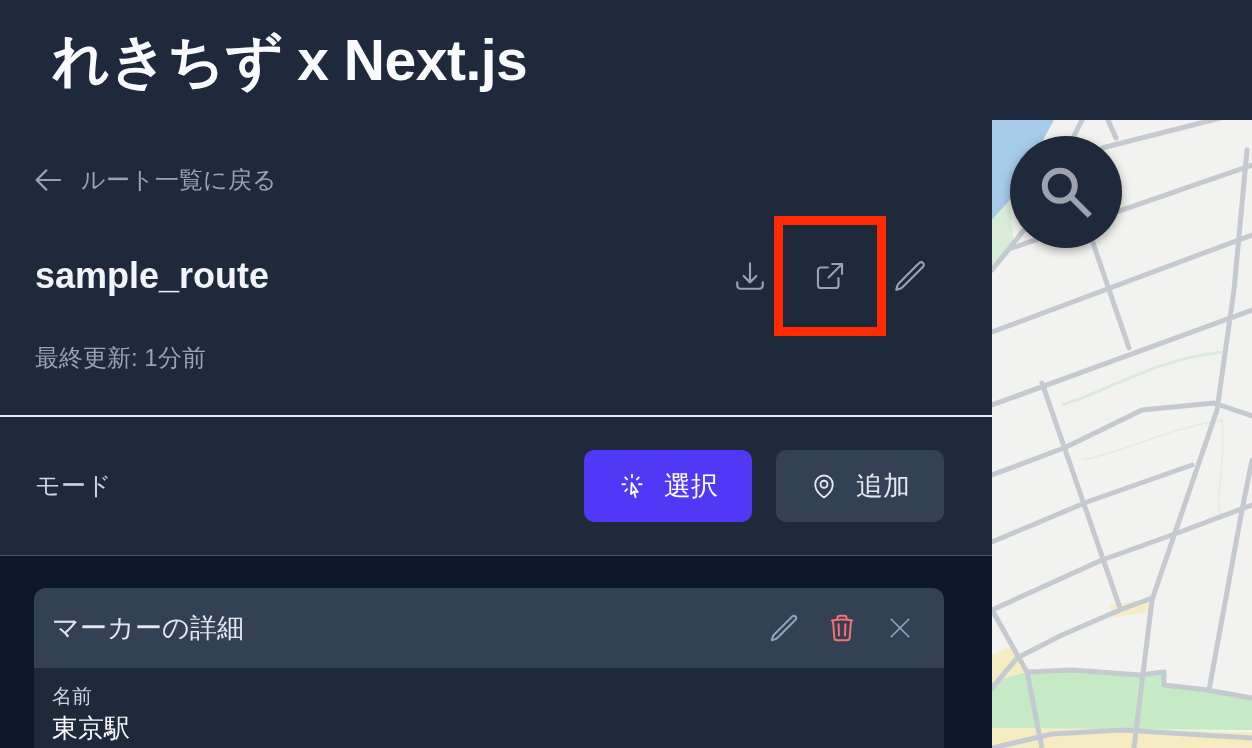 The height and width of the screenshot is (748, 1252). I want to click on app-title: れきちず x Next.js, so click(290, 60).